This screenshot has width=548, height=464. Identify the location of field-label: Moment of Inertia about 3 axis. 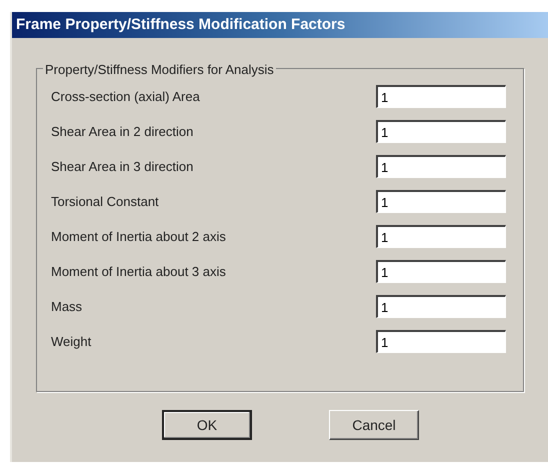
(138, 271).